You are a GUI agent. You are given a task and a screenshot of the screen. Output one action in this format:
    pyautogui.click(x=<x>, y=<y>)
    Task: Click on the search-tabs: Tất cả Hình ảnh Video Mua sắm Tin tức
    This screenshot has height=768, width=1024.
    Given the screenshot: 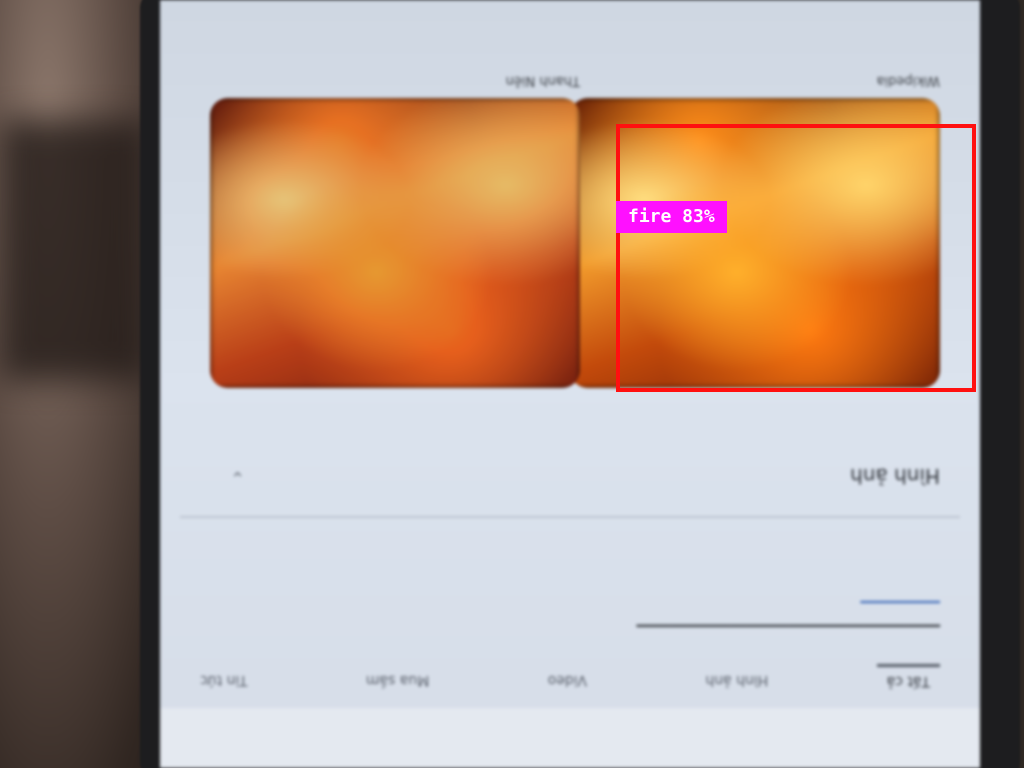 What is the action you would take?
    pyautogui.click(x=565, y=680)
    